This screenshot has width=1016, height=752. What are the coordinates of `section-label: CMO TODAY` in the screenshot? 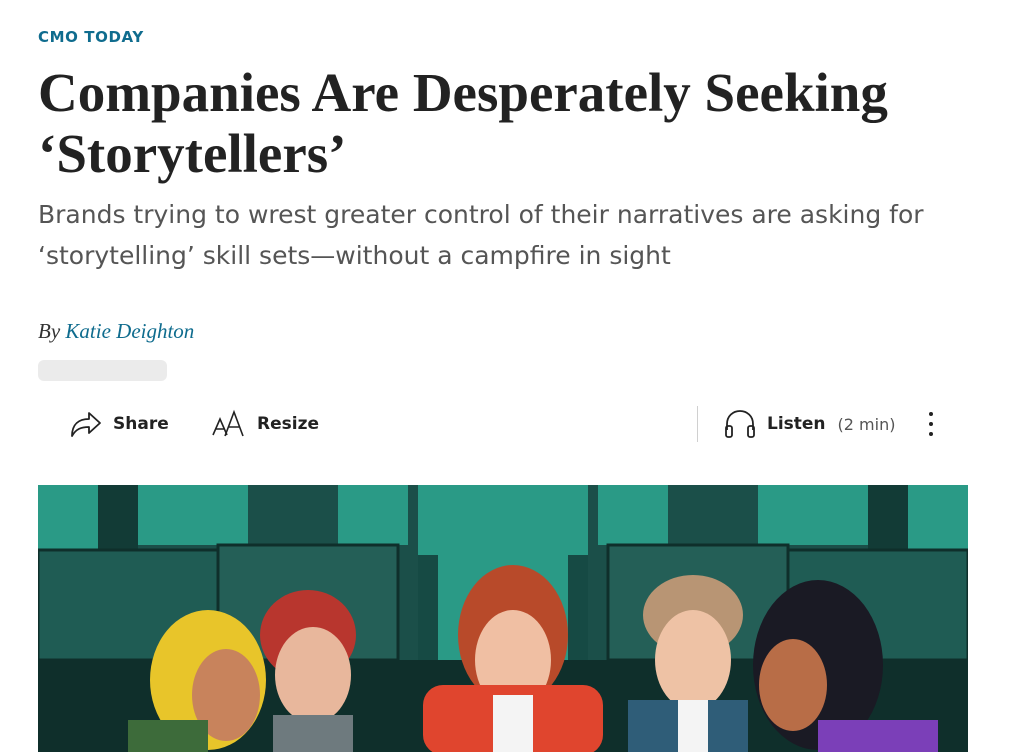 It's located at (91, 37).